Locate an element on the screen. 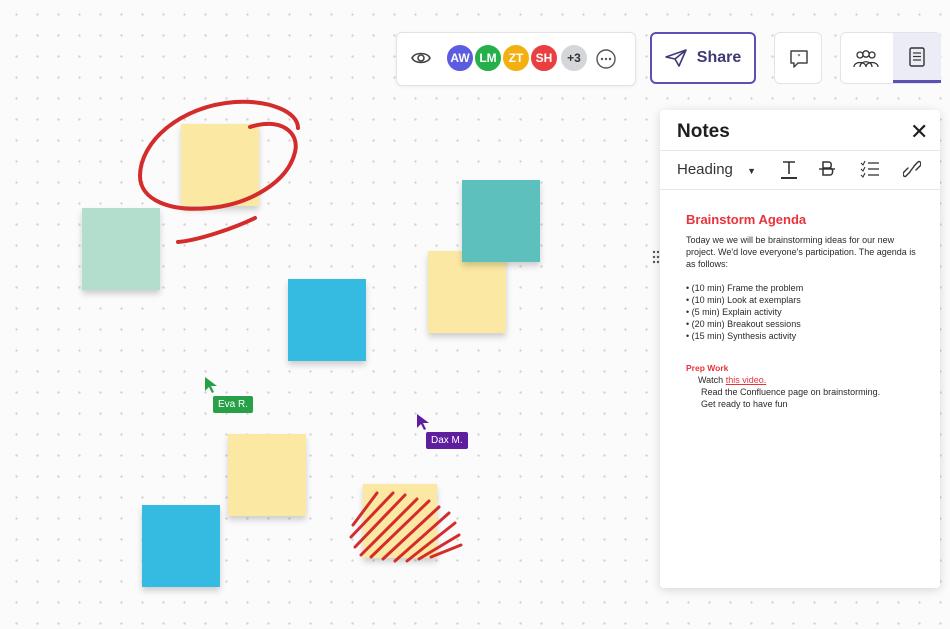 Image resolution: width=950 pixels, height=629 pixels. formatting-toolbar: Heading ▼ is located at coordinates (800, 170).